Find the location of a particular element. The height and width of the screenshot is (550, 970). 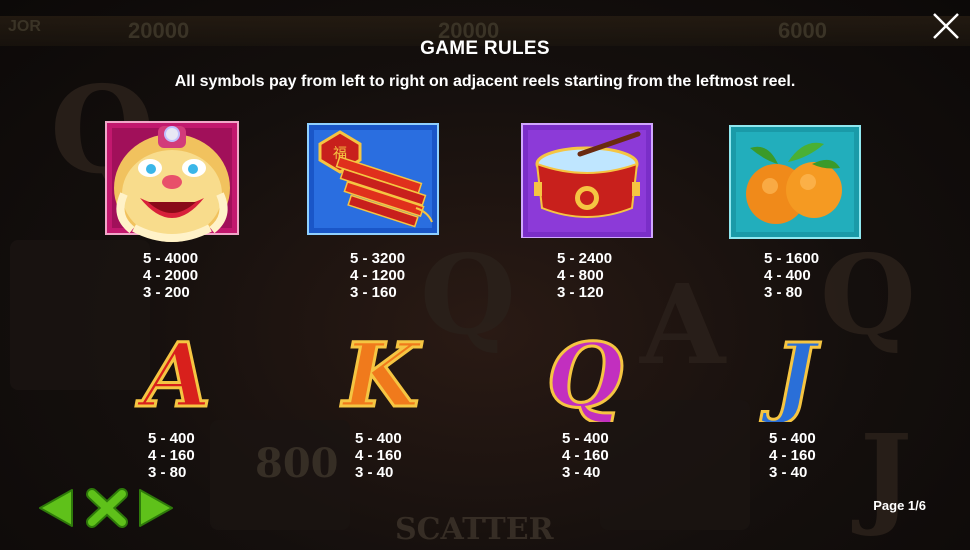

pay-line: 3 - 120 is located at coordinates (580, 292).